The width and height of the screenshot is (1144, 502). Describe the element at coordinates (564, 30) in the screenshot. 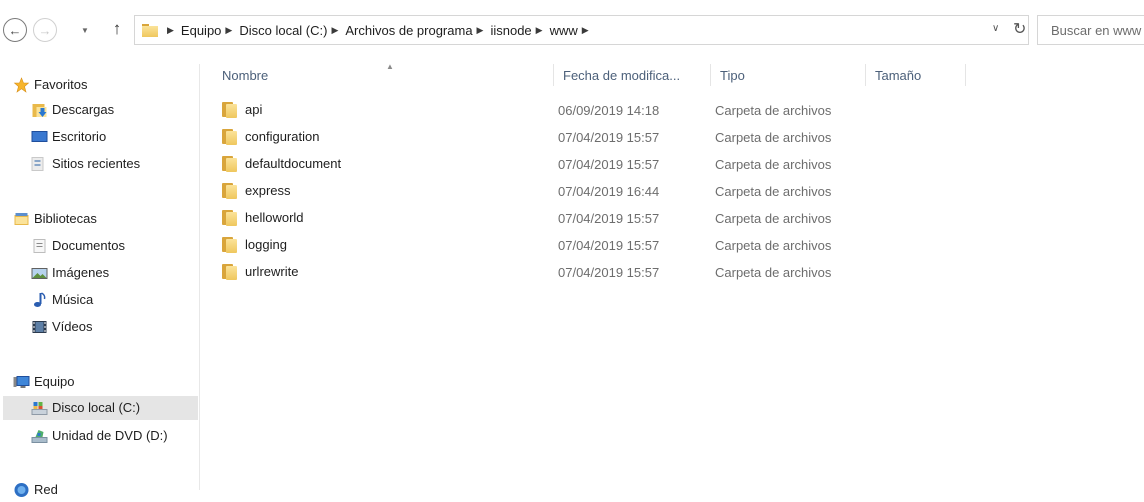

I see `breadcrumb-www: www` at that location.